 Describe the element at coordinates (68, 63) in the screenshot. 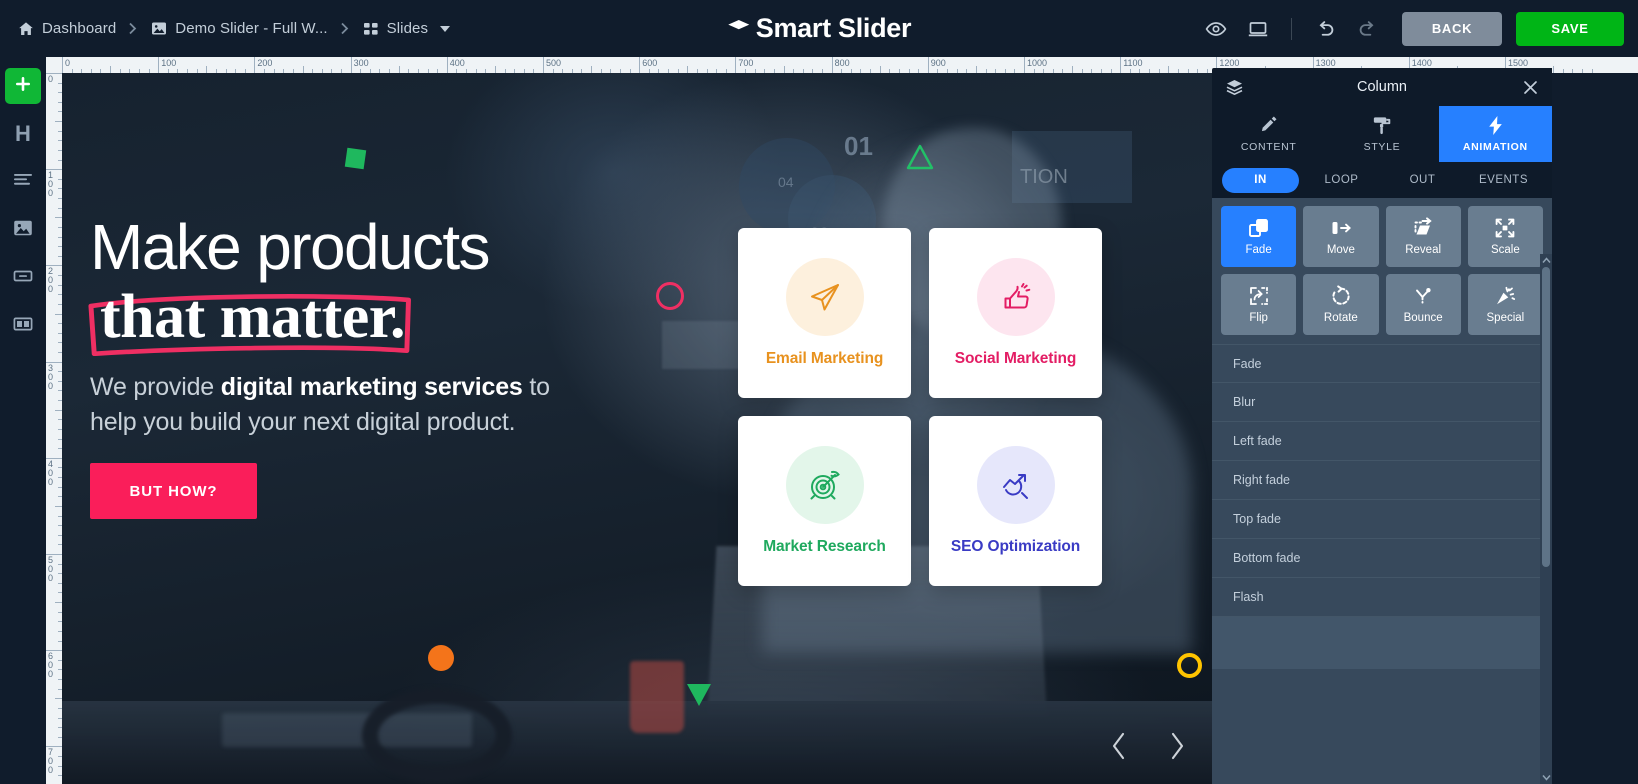

I see `ruler-label: 0` at that location.